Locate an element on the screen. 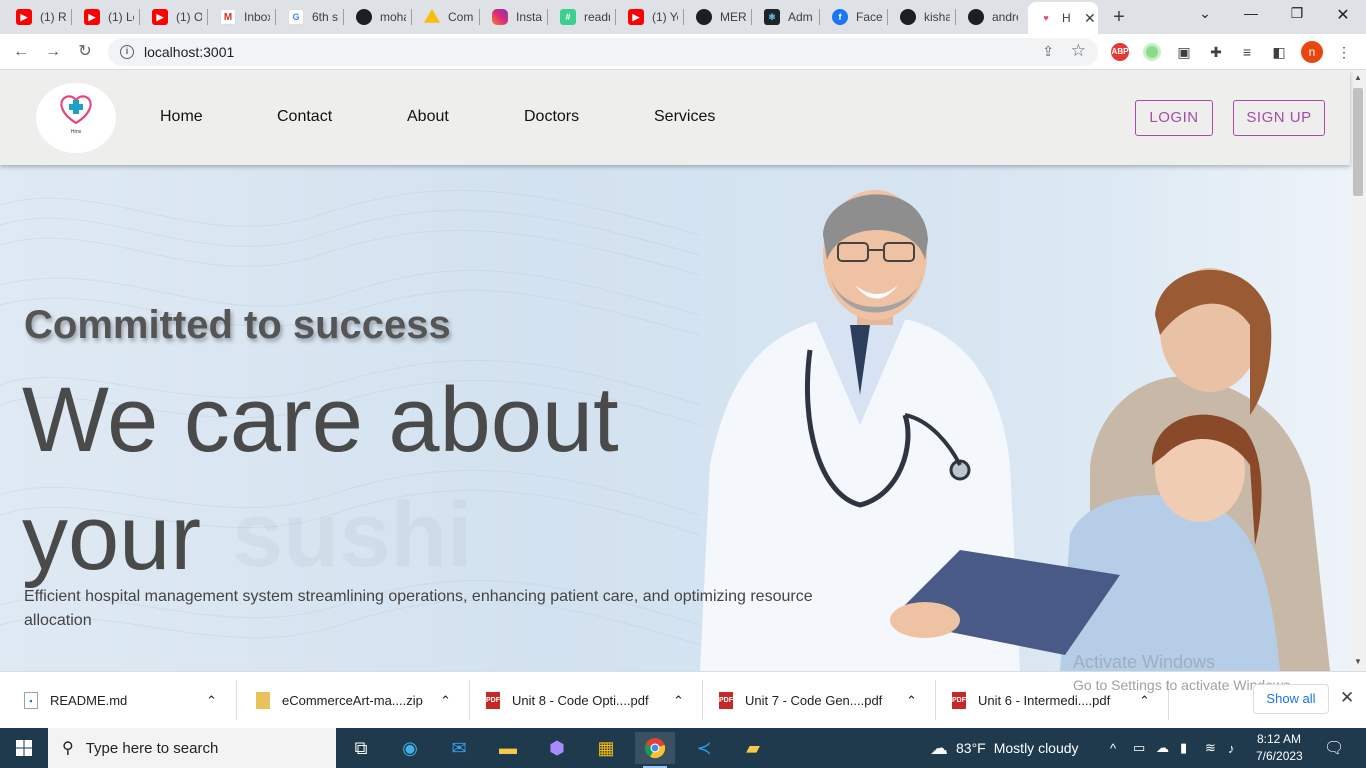 Image resolution: width=1366 pixels, height=768 pixels. browser-tab: kisha is located at coordinates (920, 17).